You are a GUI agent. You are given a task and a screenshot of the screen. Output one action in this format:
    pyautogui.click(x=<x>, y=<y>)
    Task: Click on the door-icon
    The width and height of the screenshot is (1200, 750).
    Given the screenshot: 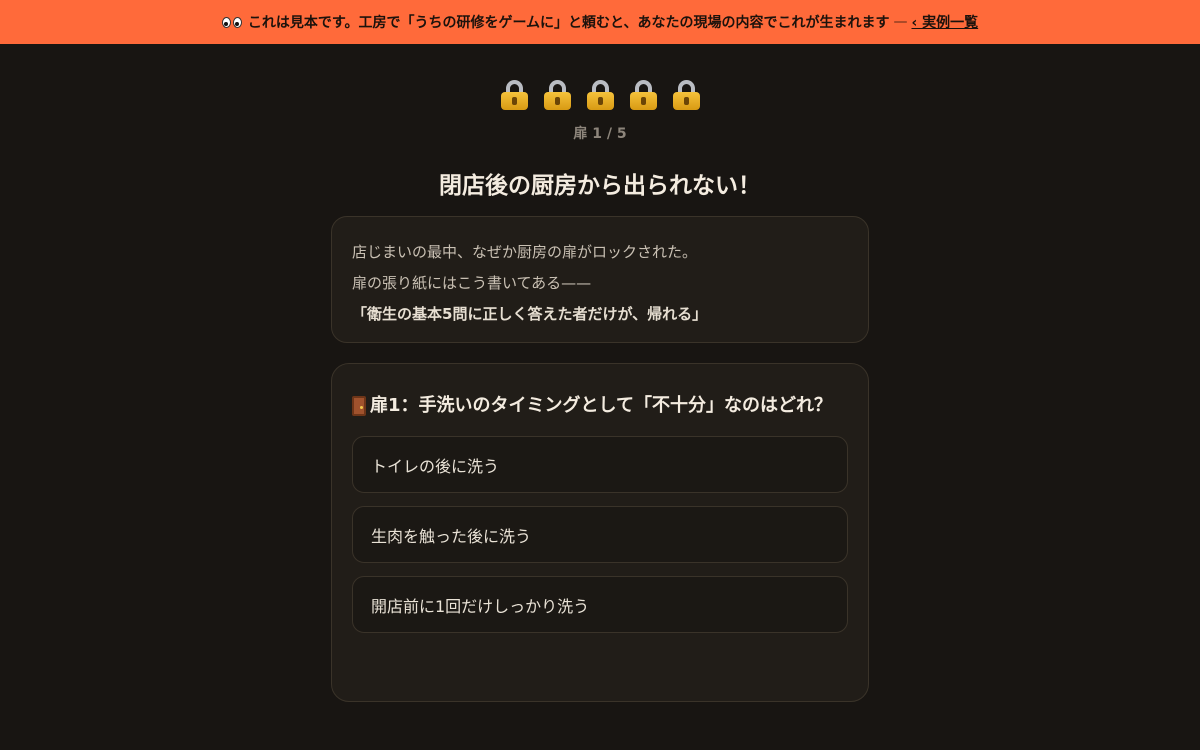 What is the action you would take?
    pyautogui.click(x=359, y=406)
    